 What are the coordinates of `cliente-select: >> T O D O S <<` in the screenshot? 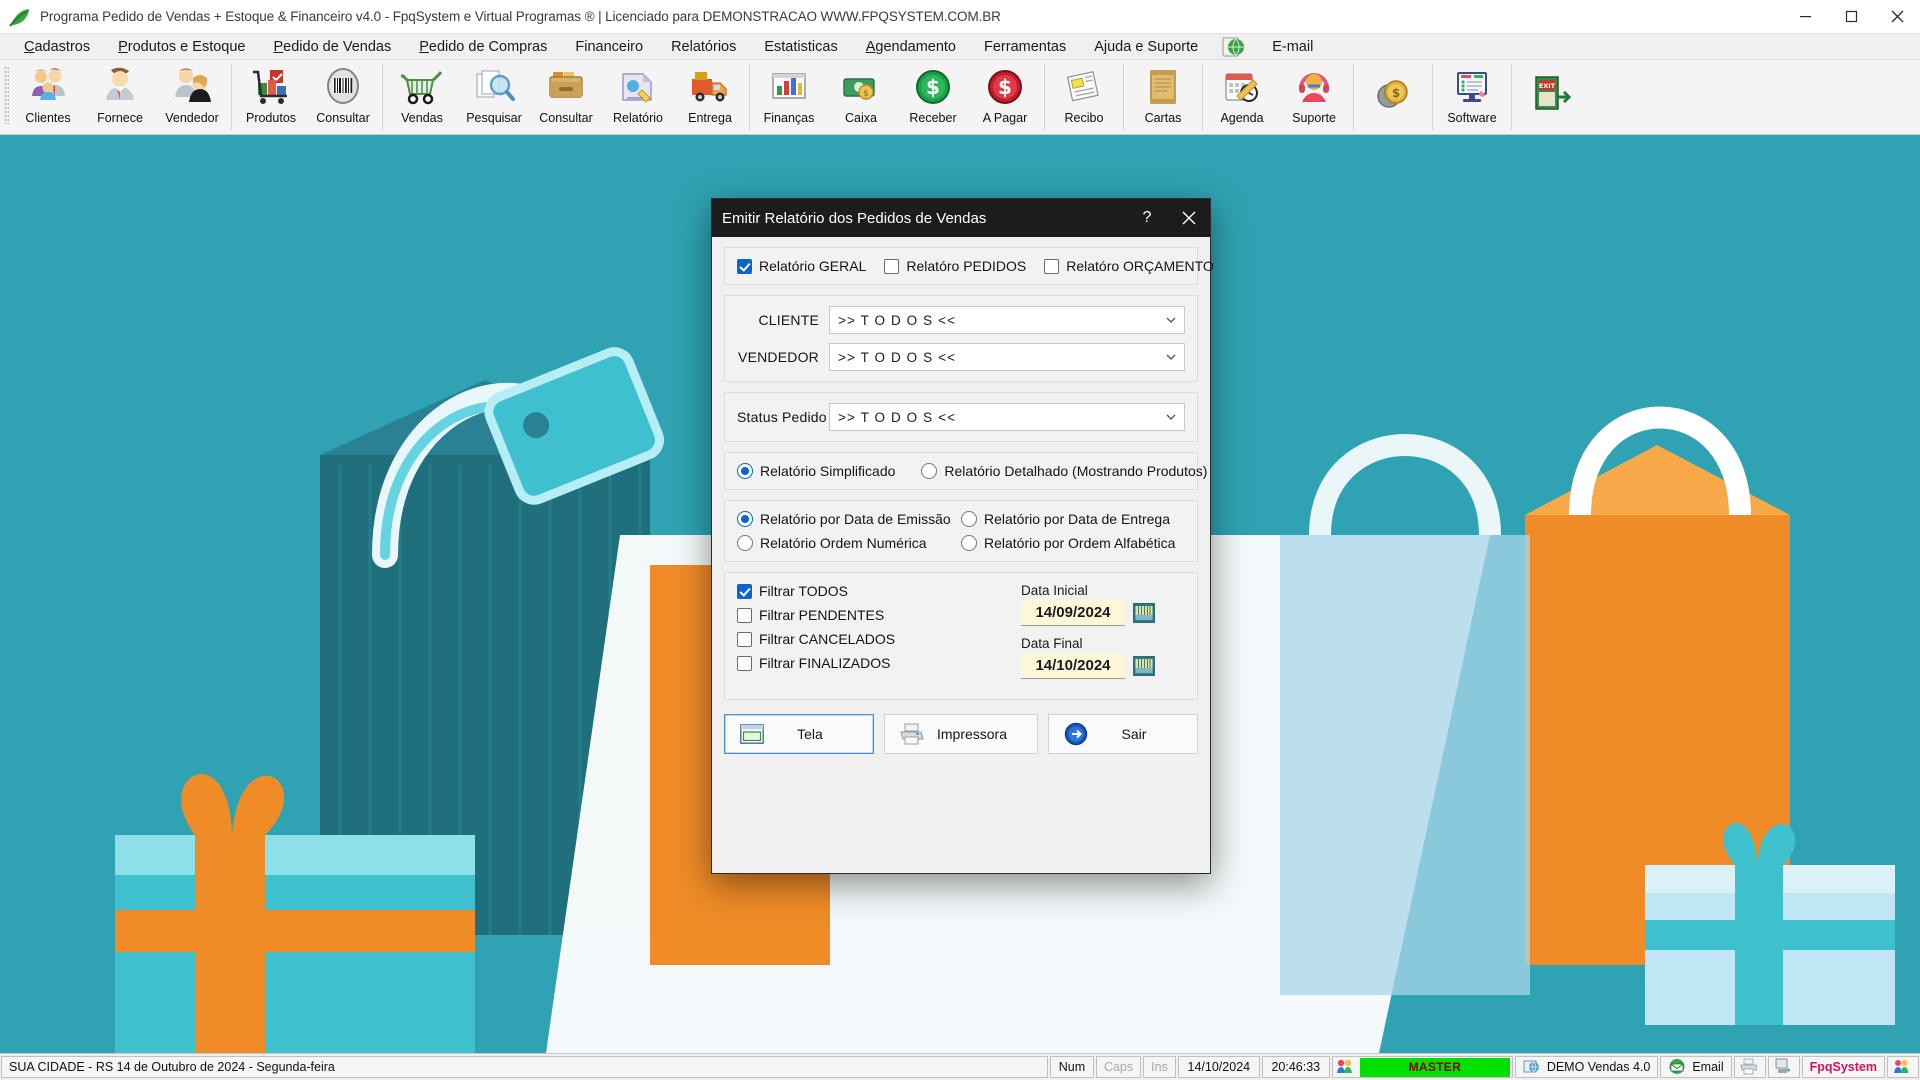 It's located at (1007, 320).